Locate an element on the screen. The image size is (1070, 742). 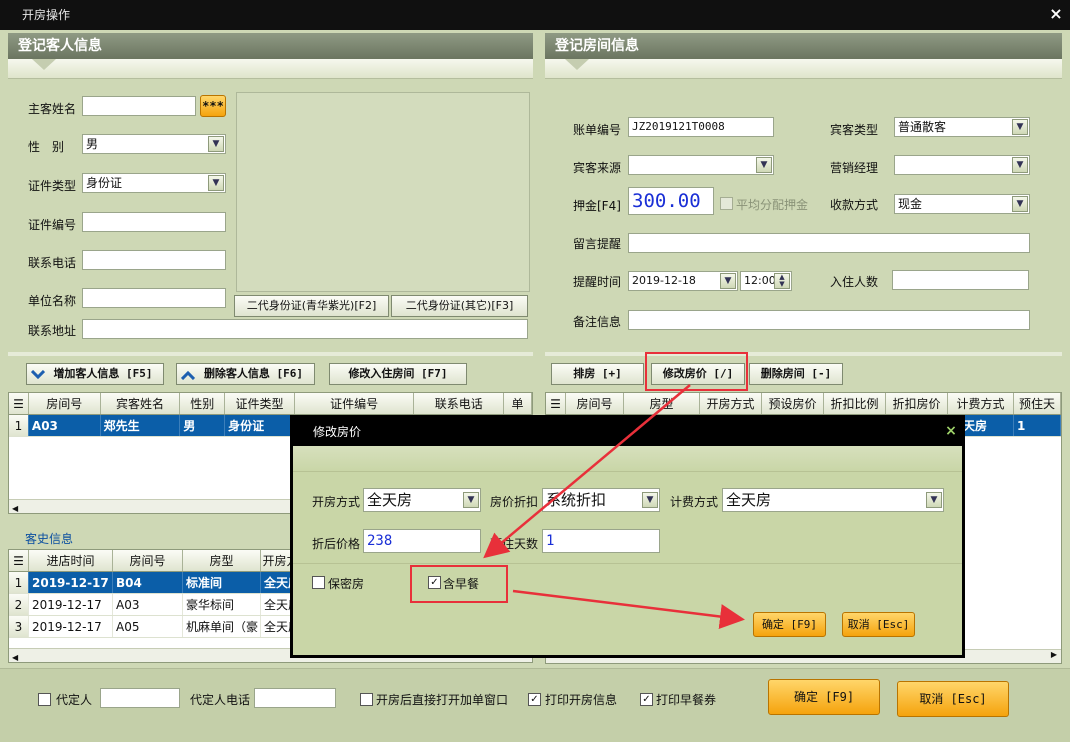
print-breakfast-label: 打印早餐券 is located at coordinates (686, 700).